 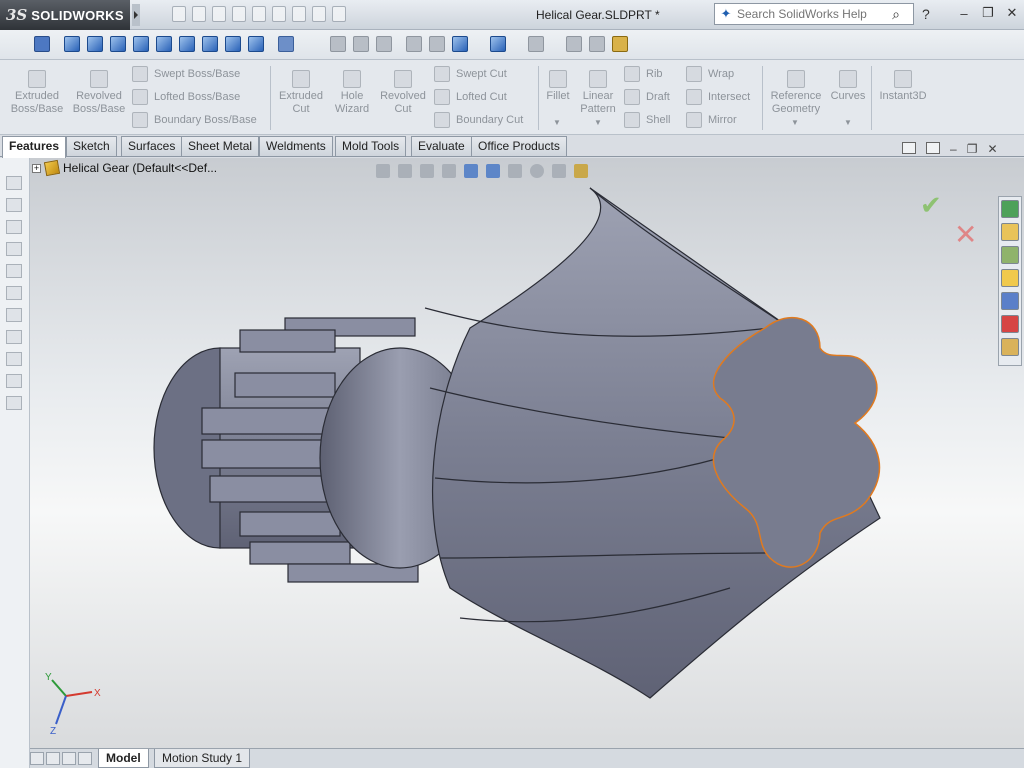 What do you see at coordinates (371, 146) in the screenshot?
I see `tab-mold-tools: Mold Tools` at bounding box center [371, 146].